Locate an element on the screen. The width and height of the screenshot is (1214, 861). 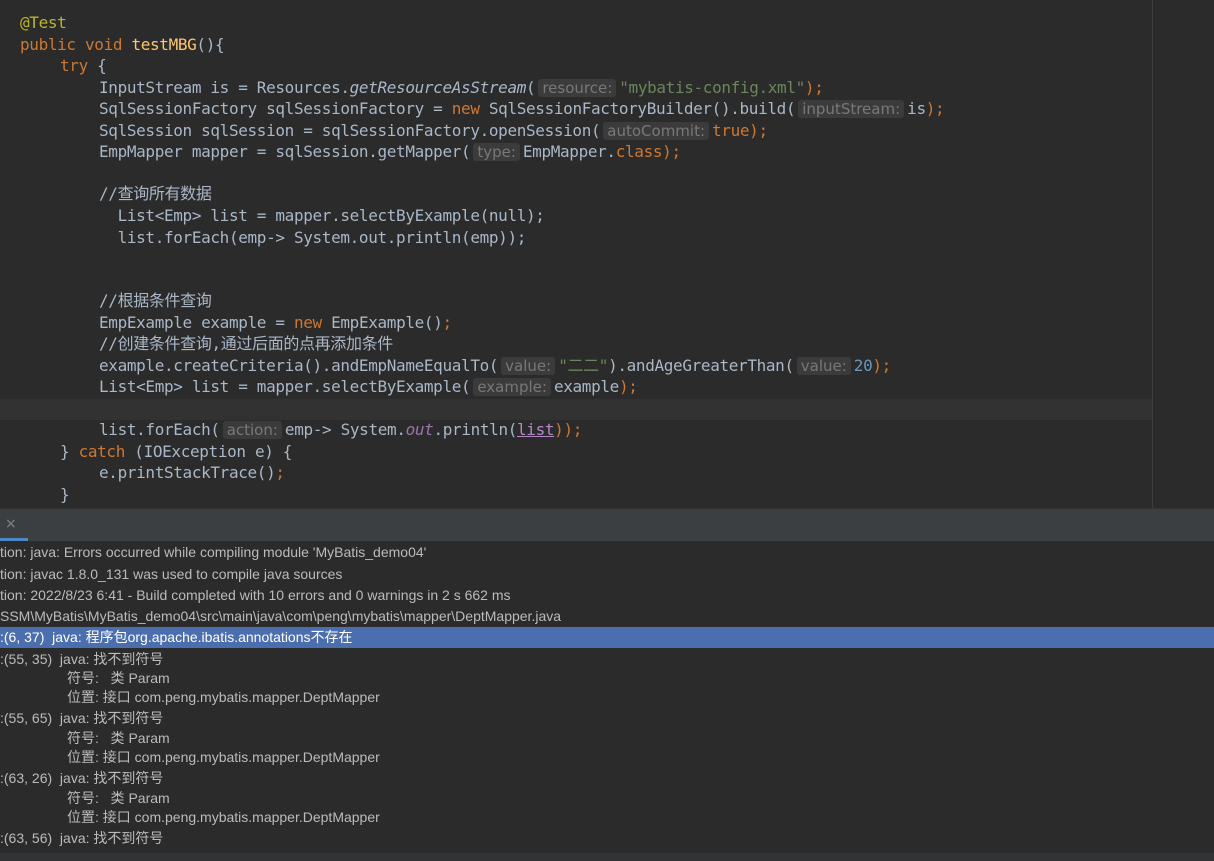
code-token: EmpMapper. is located at coordinates (569, 151).